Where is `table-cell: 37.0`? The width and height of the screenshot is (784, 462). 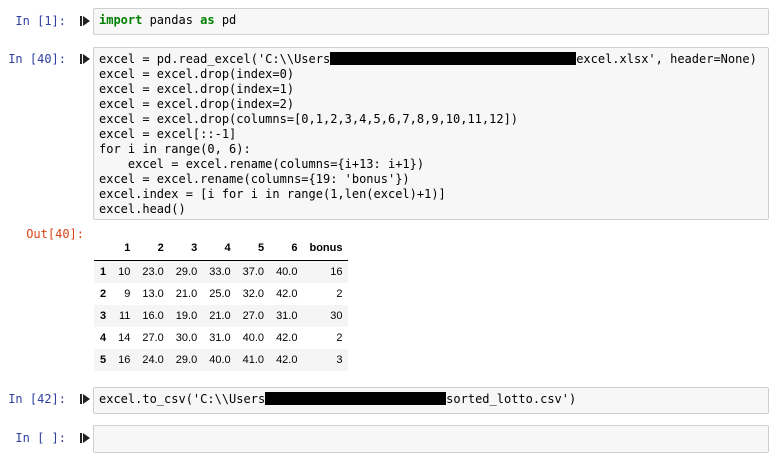
table-cell: 37.0 is located at coordinates (253, 272).